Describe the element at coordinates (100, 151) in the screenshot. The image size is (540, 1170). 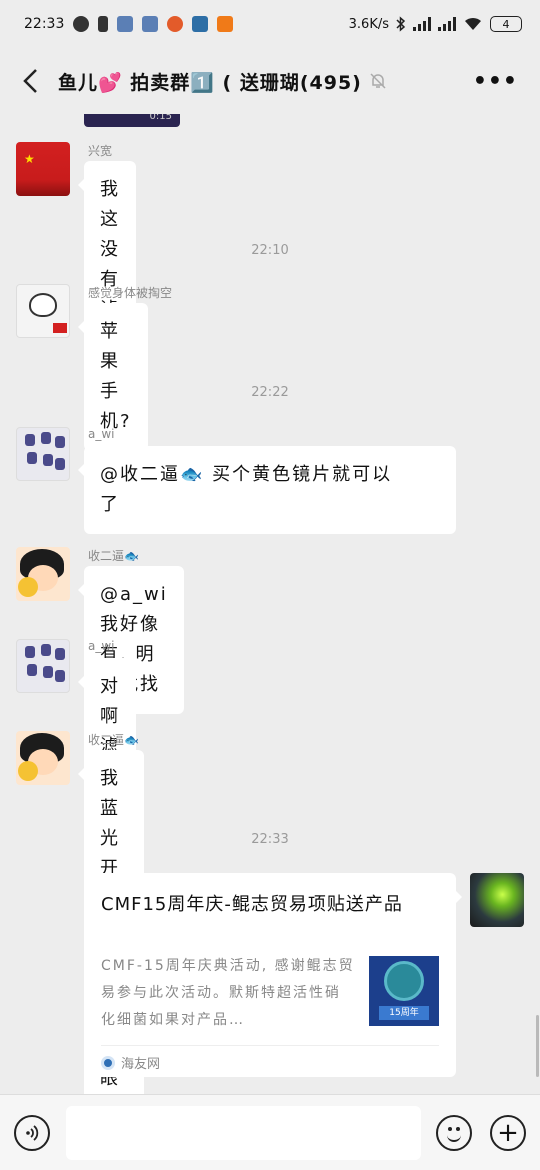
I see `sender-name: 兴宽` at that location.